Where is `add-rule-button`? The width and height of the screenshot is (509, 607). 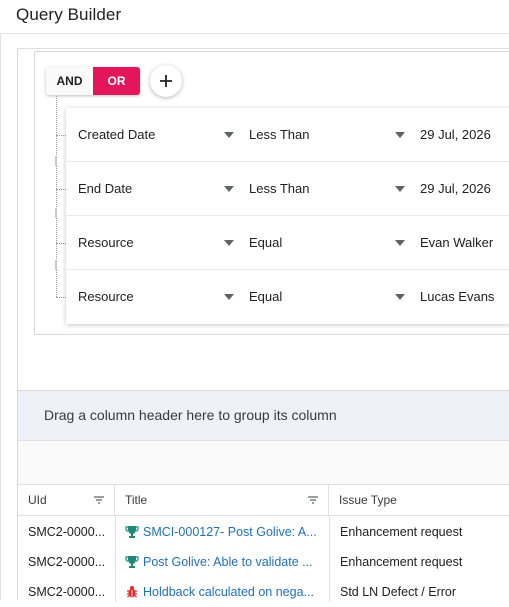 add-rule-button is located at coordinates (166, 81).